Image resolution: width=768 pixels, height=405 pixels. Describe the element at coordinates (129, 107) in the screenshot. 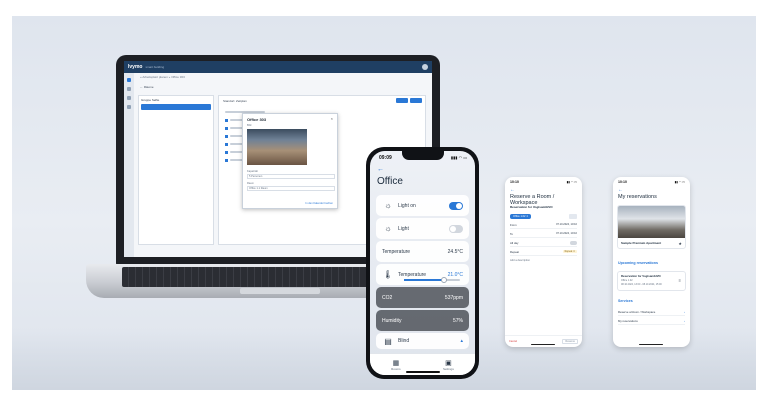

I see `sidebar-item-settings` at that location.